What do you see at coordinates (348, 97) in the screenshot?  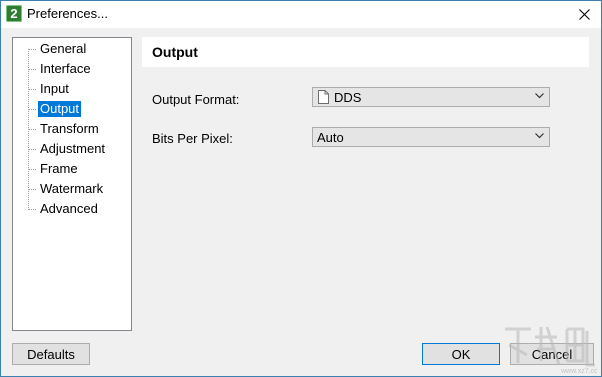 I see `output-format-value: DDS` at bounding box center [348, 97].